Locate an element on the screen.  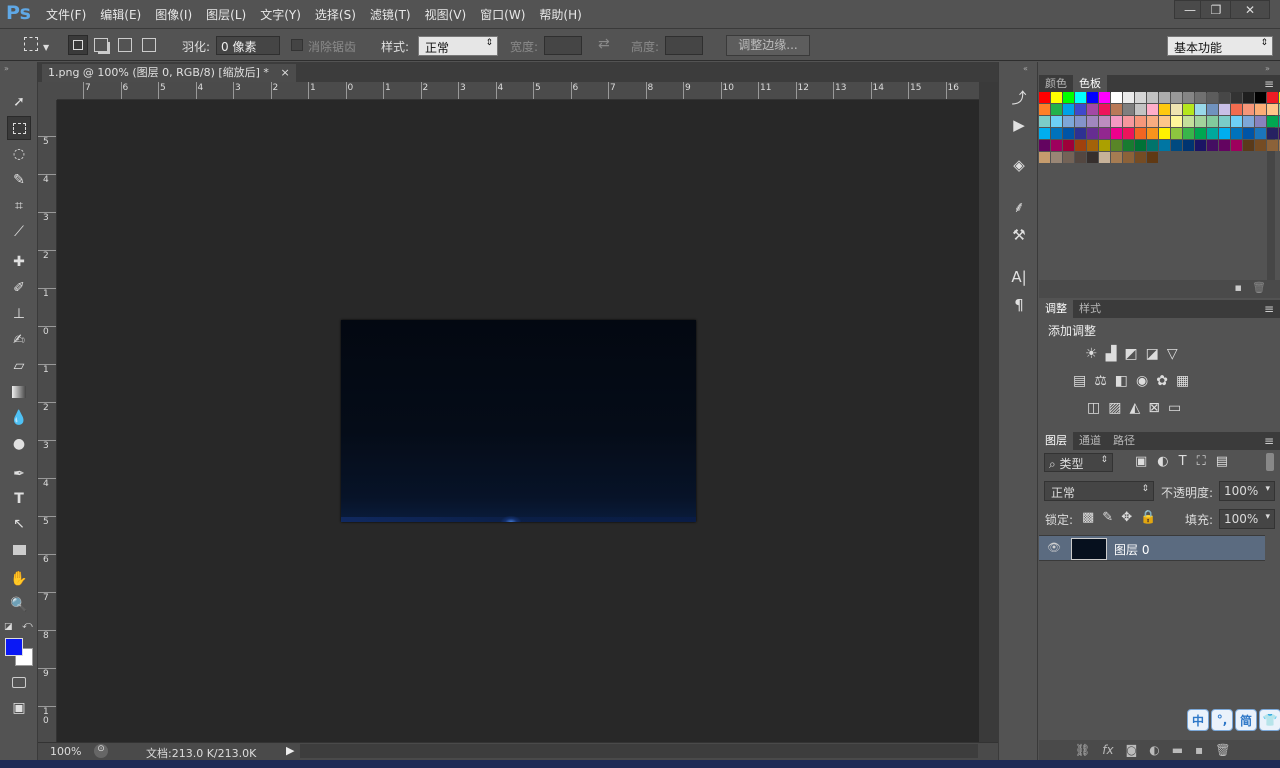
posterize-icon: ▨ is located at coordinates (1114, 408).